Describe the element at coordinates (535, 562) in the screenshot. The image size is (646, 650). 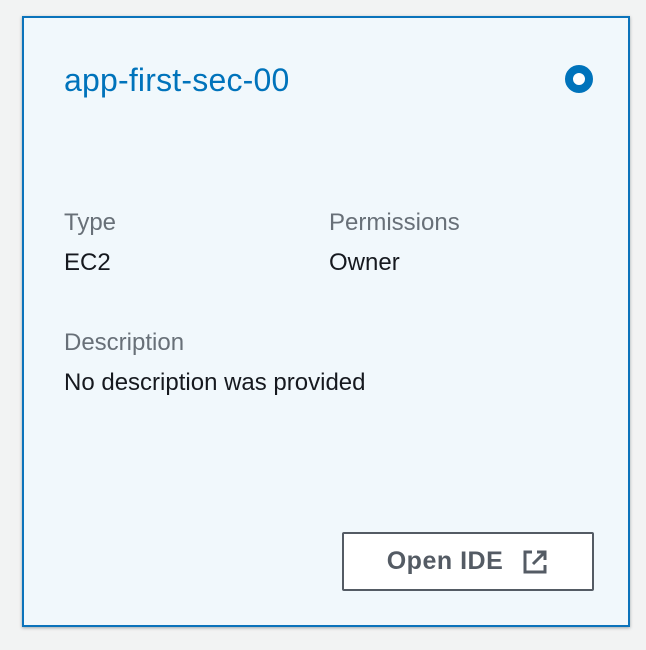
I see `external-link-icon` at that location.